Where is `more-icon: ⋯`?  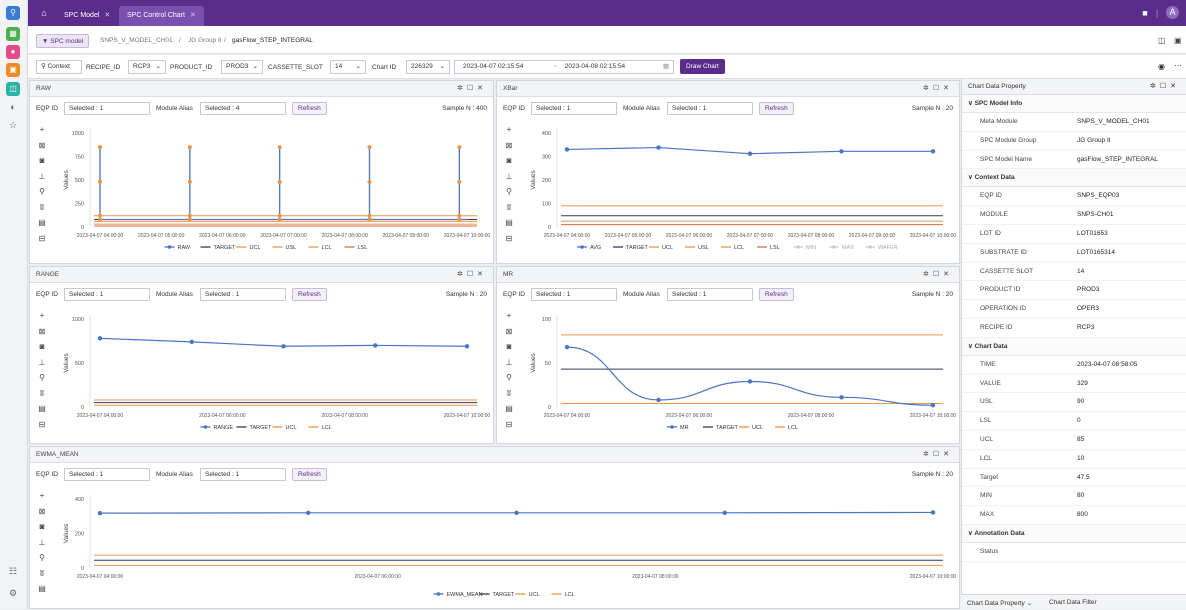 more-icon: ⋯ is located at coordinates (1178, 65).